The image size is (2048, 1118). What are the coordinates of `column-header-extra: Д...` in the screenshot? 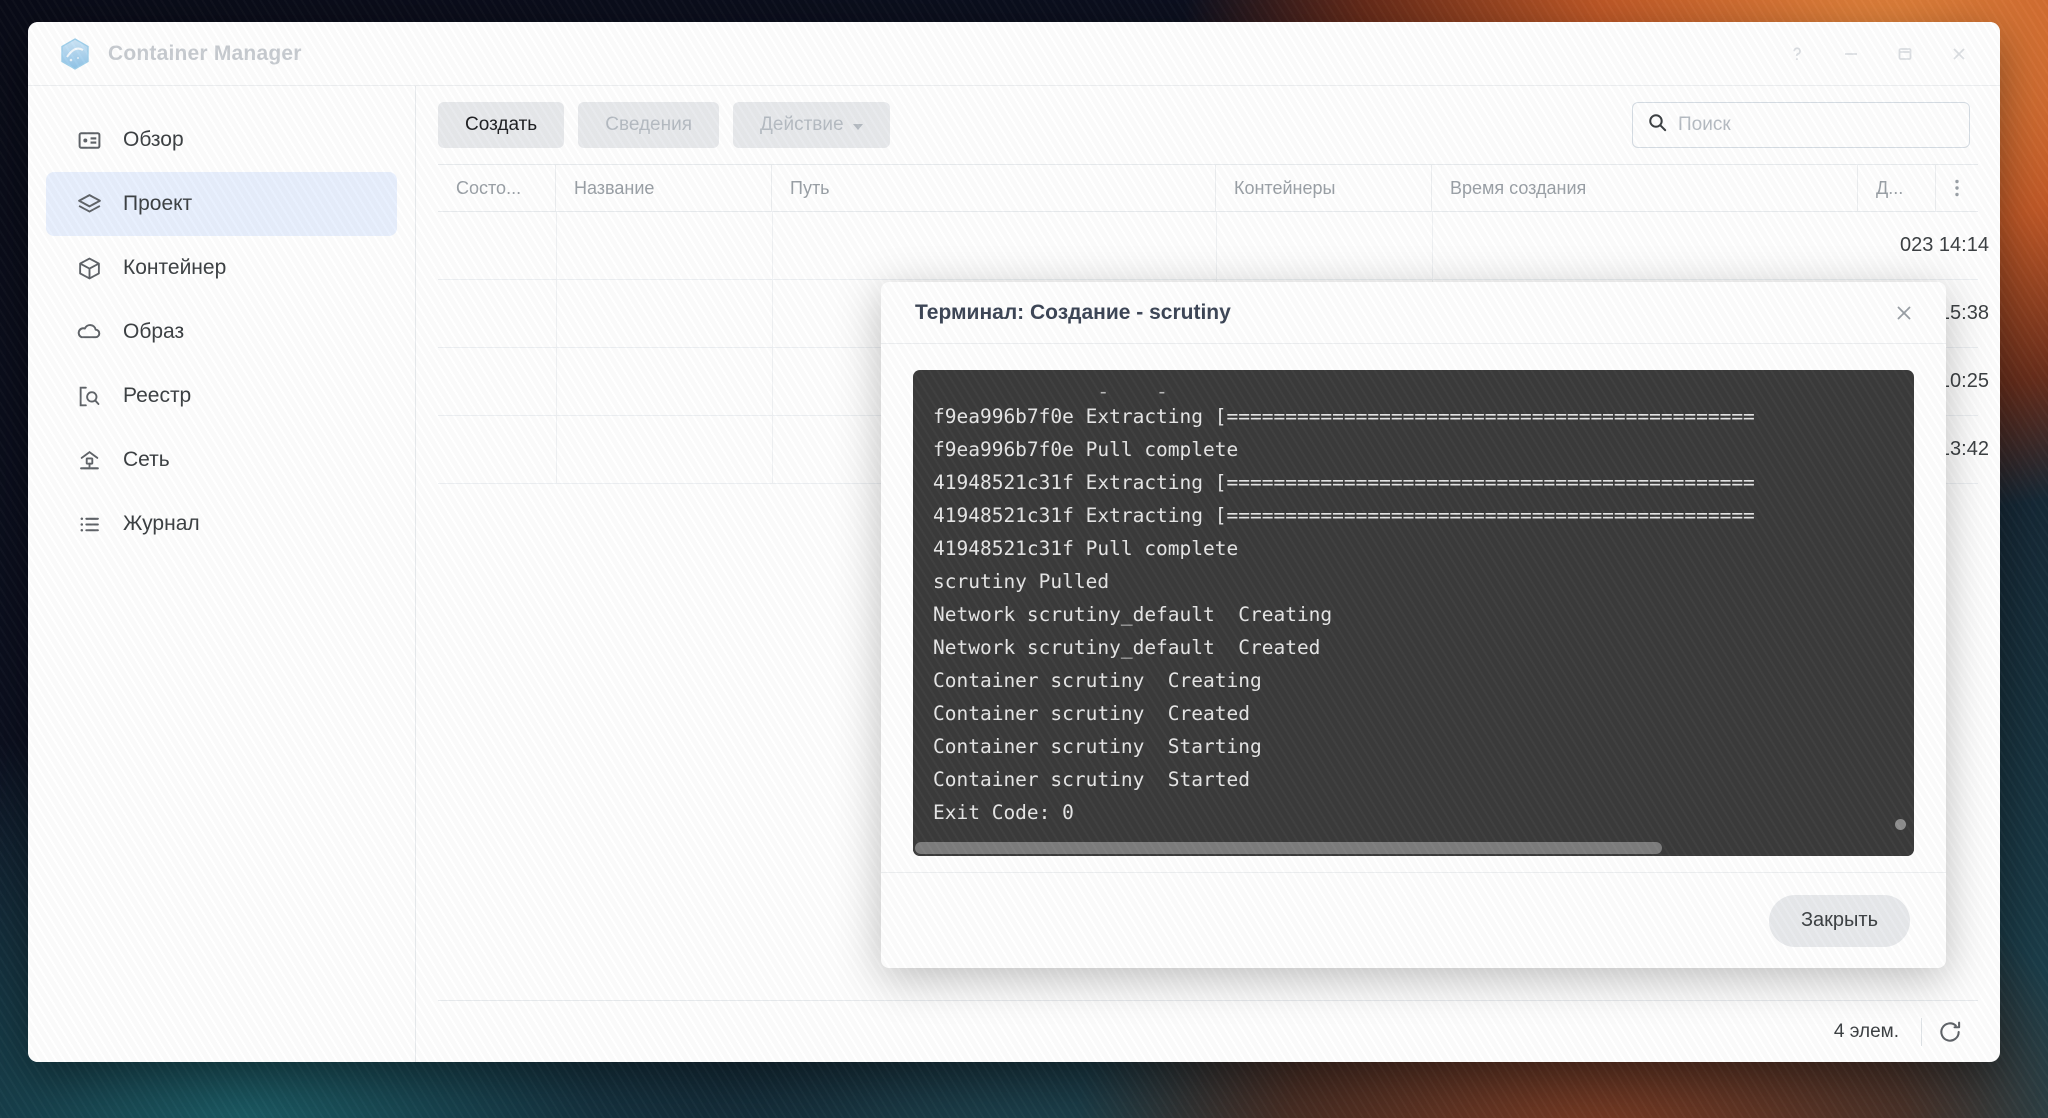 It's located at (1897, 188).